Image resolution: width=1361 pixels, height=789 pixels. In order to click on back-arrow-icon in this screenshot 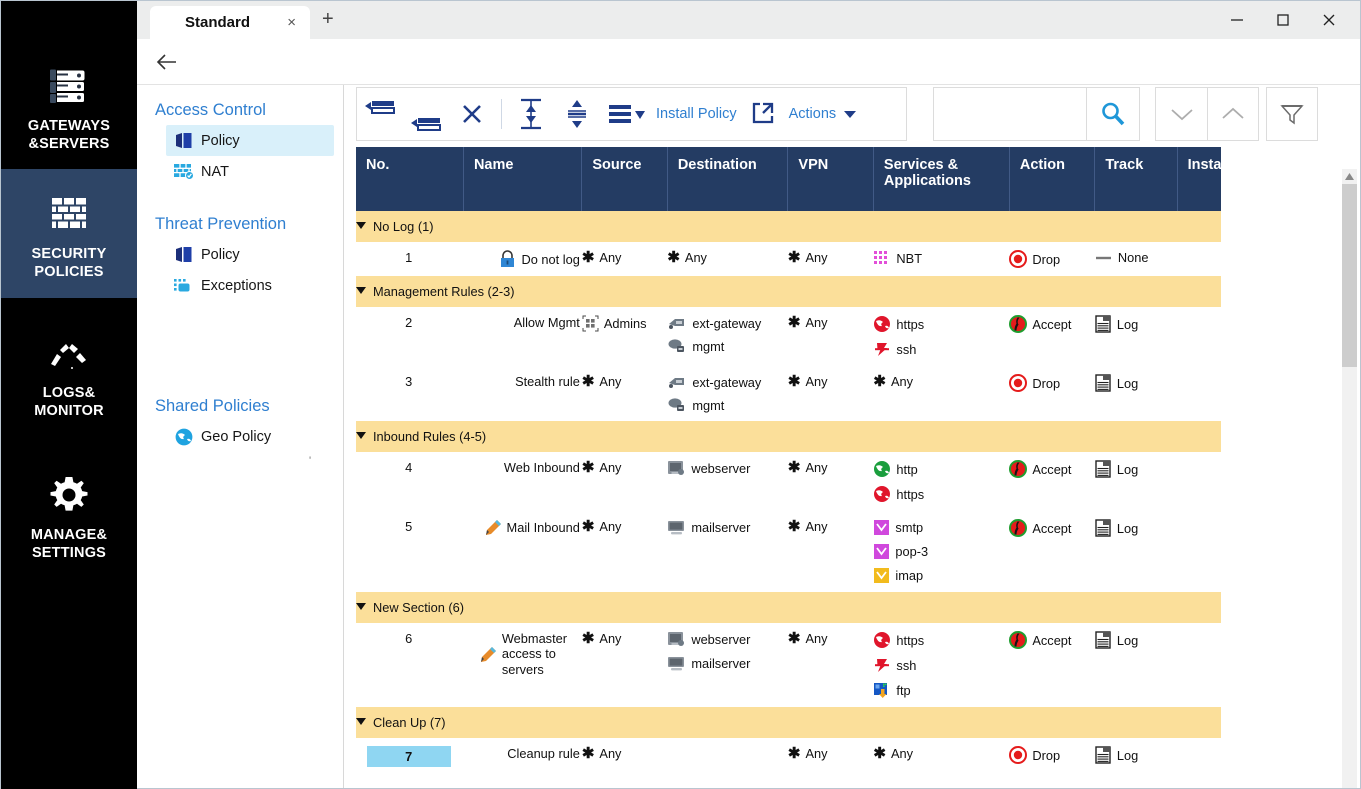, I will do `click(167, 62)`.